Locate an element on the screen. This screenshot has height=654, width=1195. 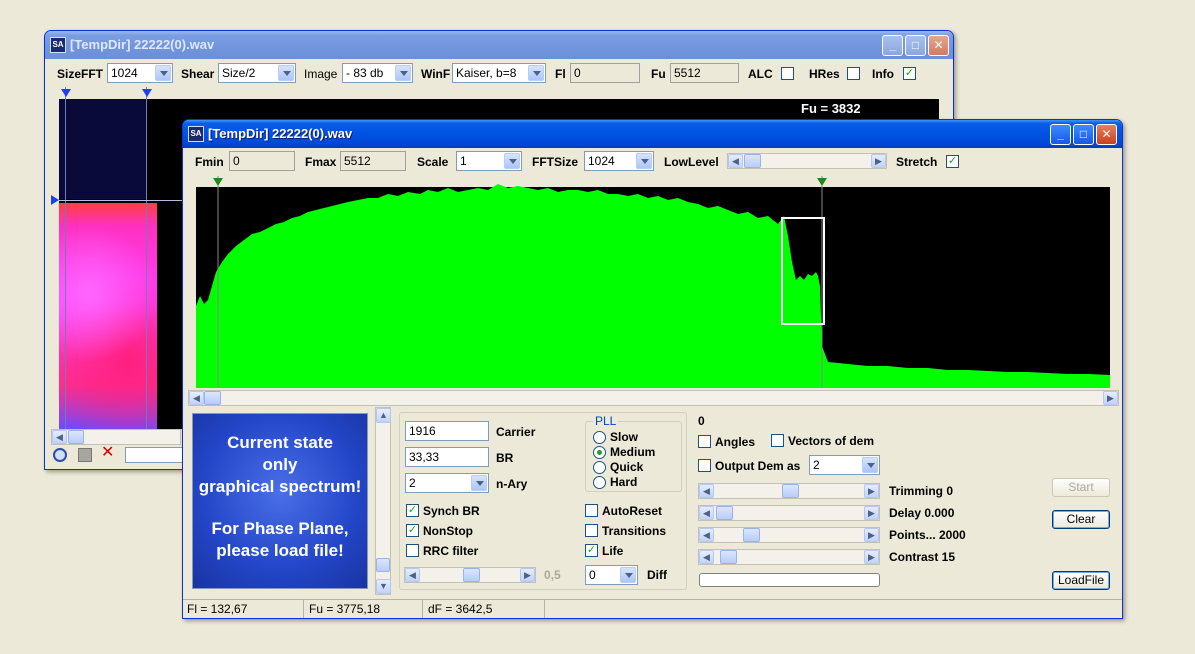
front-window-titlebar: SA [TempDir] 22222(0).wav _ □ ✕ is located at coordinates (652, 134).